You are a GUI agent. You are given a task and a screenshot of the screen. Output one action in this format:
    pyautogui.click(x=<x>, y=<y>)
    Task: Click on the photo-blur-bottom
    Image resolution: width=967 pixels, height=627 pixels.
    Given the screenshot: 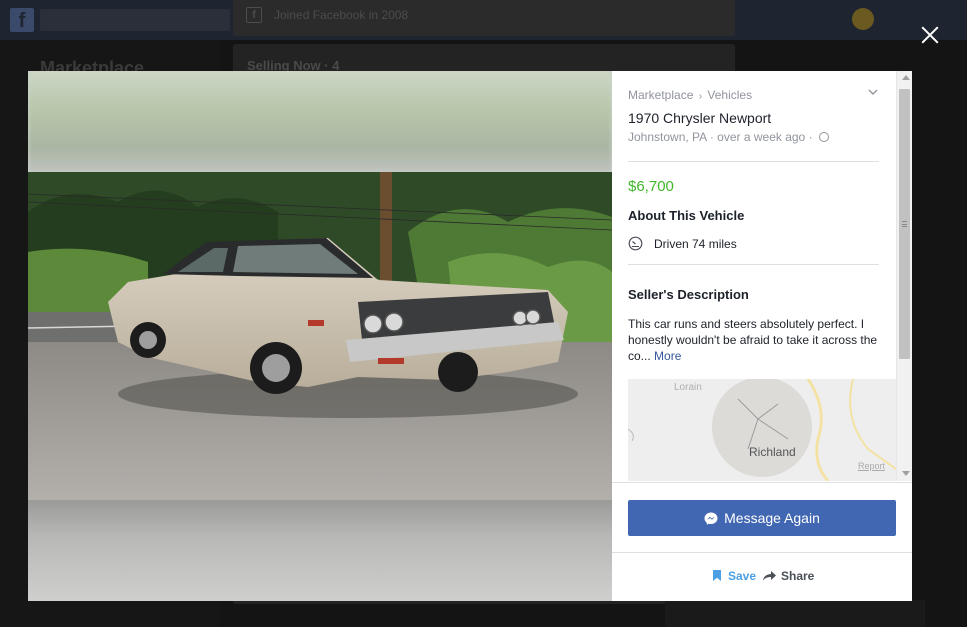 What is the action you would take?
    pyautogui.click(x=320, y=550)
    